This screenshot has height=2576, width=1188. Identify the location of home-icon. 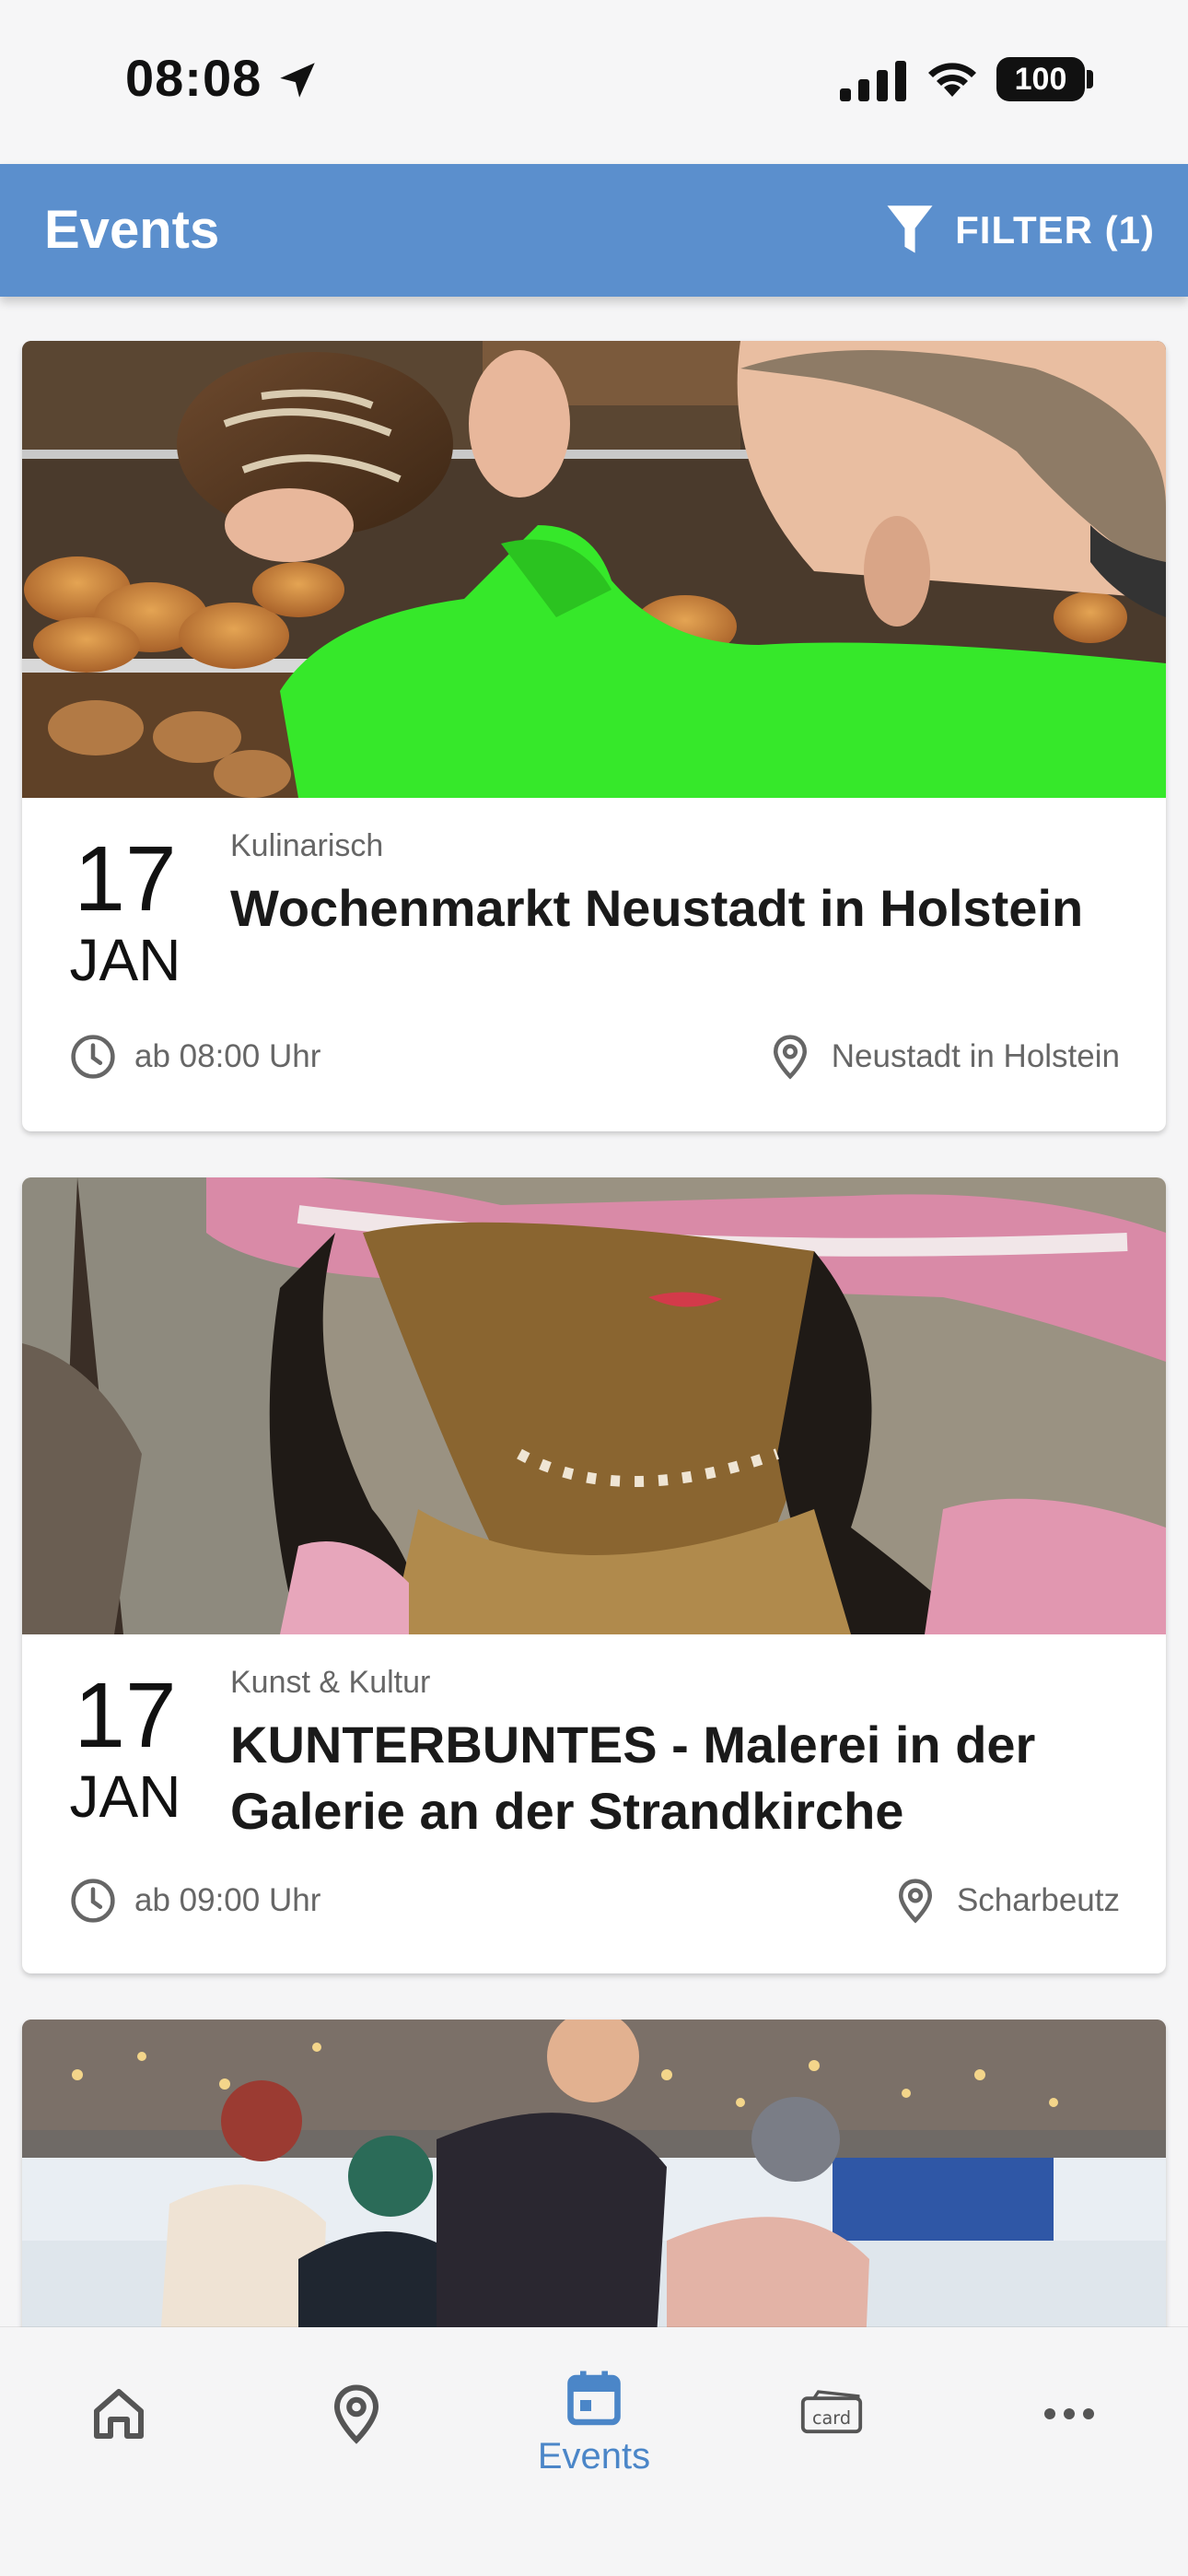
(119, 2414).